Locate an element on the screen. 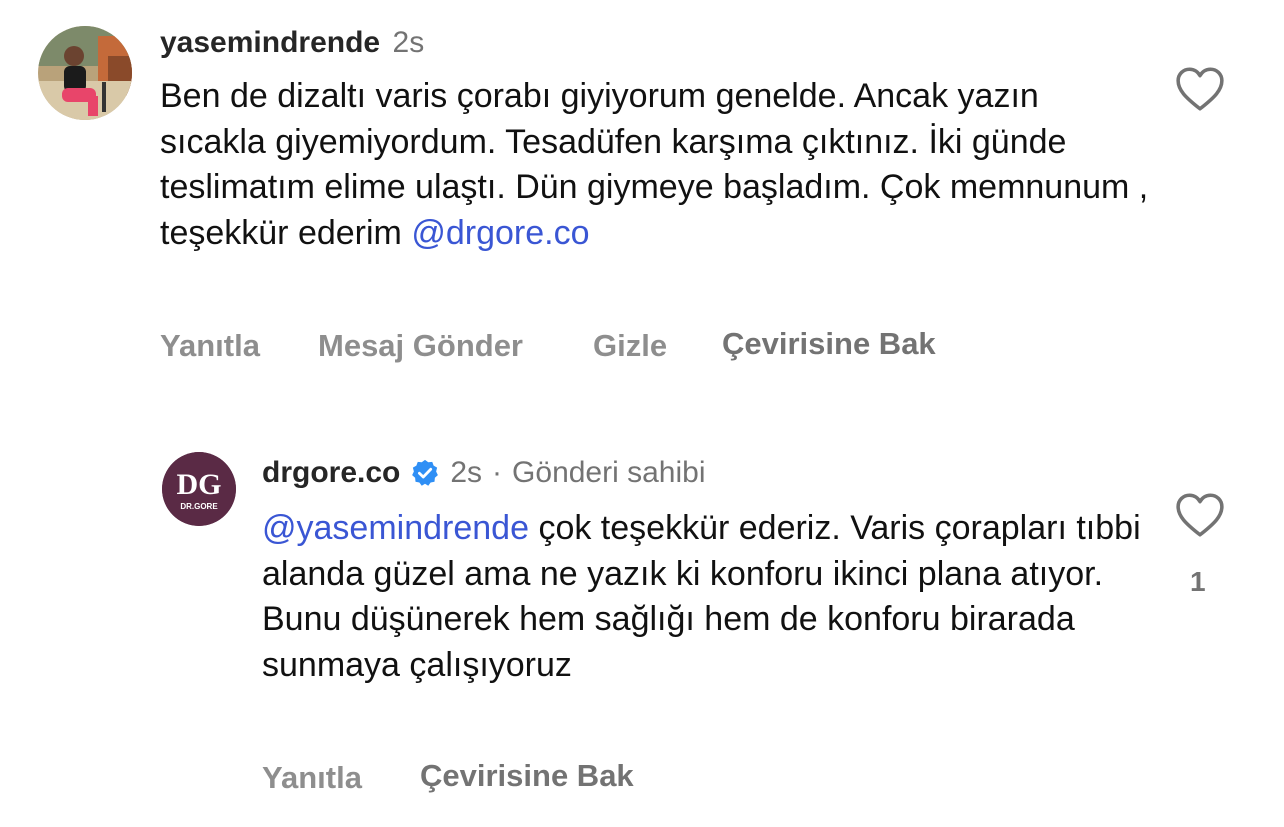 This screenshot has width=1284, height=827. brand-logo-subtext: DR.GORE is located at coordinates (199, 506).